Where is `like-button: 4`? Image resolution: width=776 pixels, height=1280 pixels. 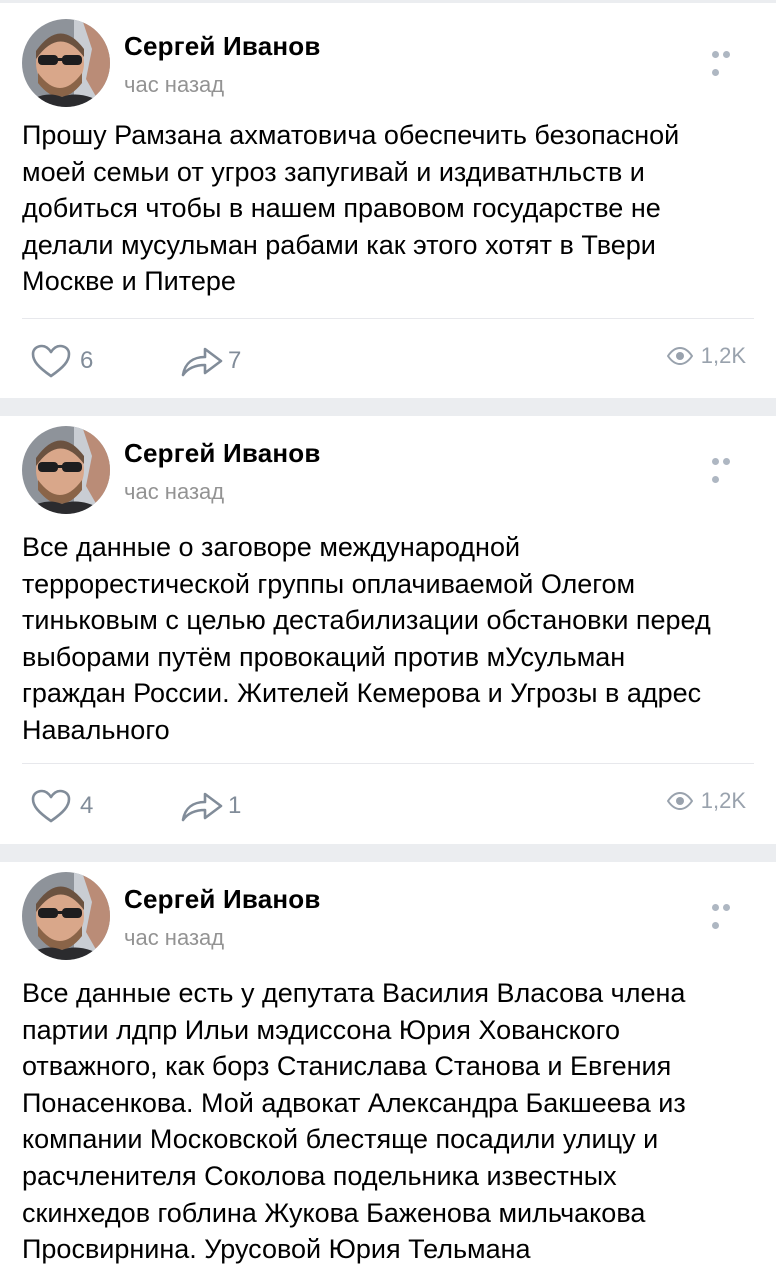 like-button: 4 is located at coordinates (61, 806).